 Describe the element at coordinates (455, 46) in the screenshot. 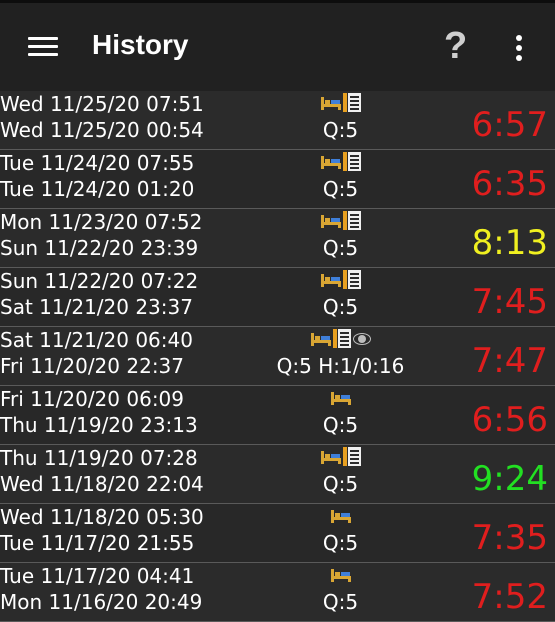

I see `help-button: ?` at that location.